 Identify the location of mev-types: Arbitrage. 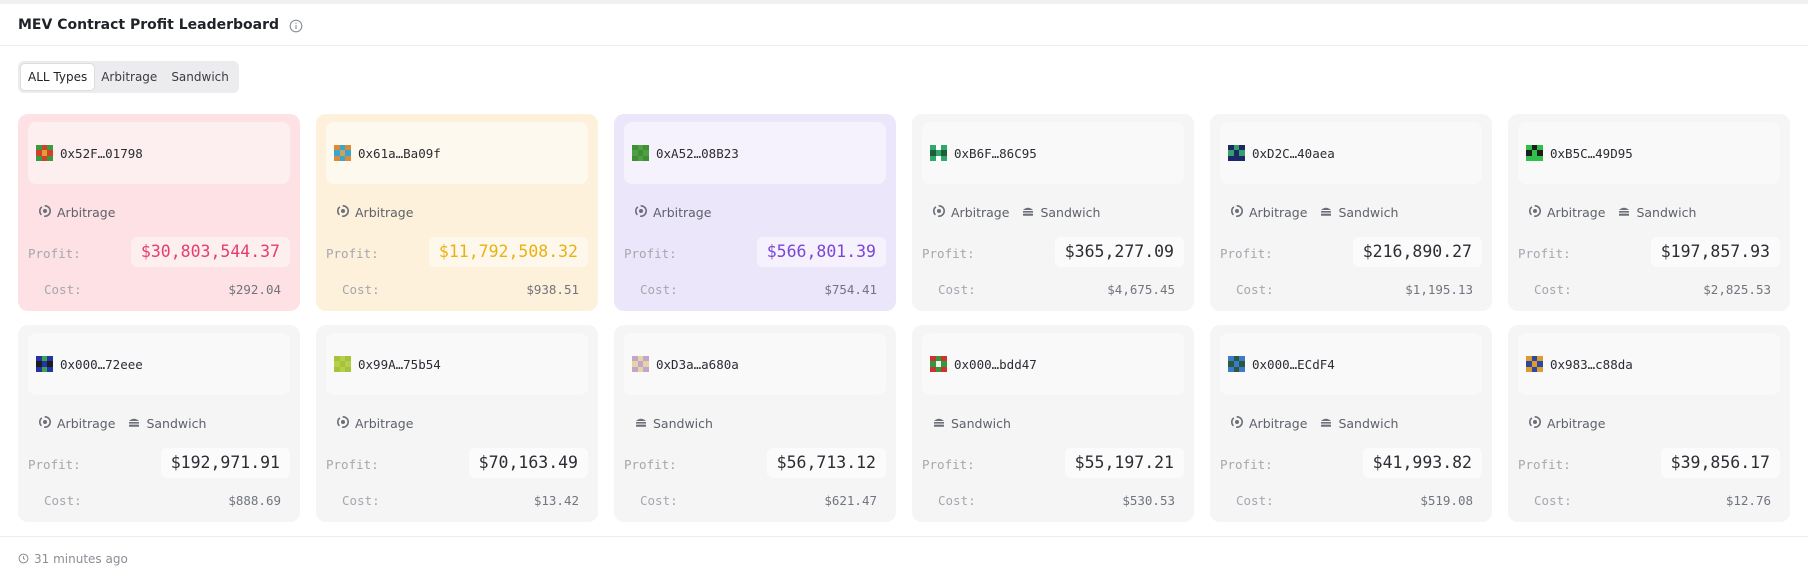
(374, 212).